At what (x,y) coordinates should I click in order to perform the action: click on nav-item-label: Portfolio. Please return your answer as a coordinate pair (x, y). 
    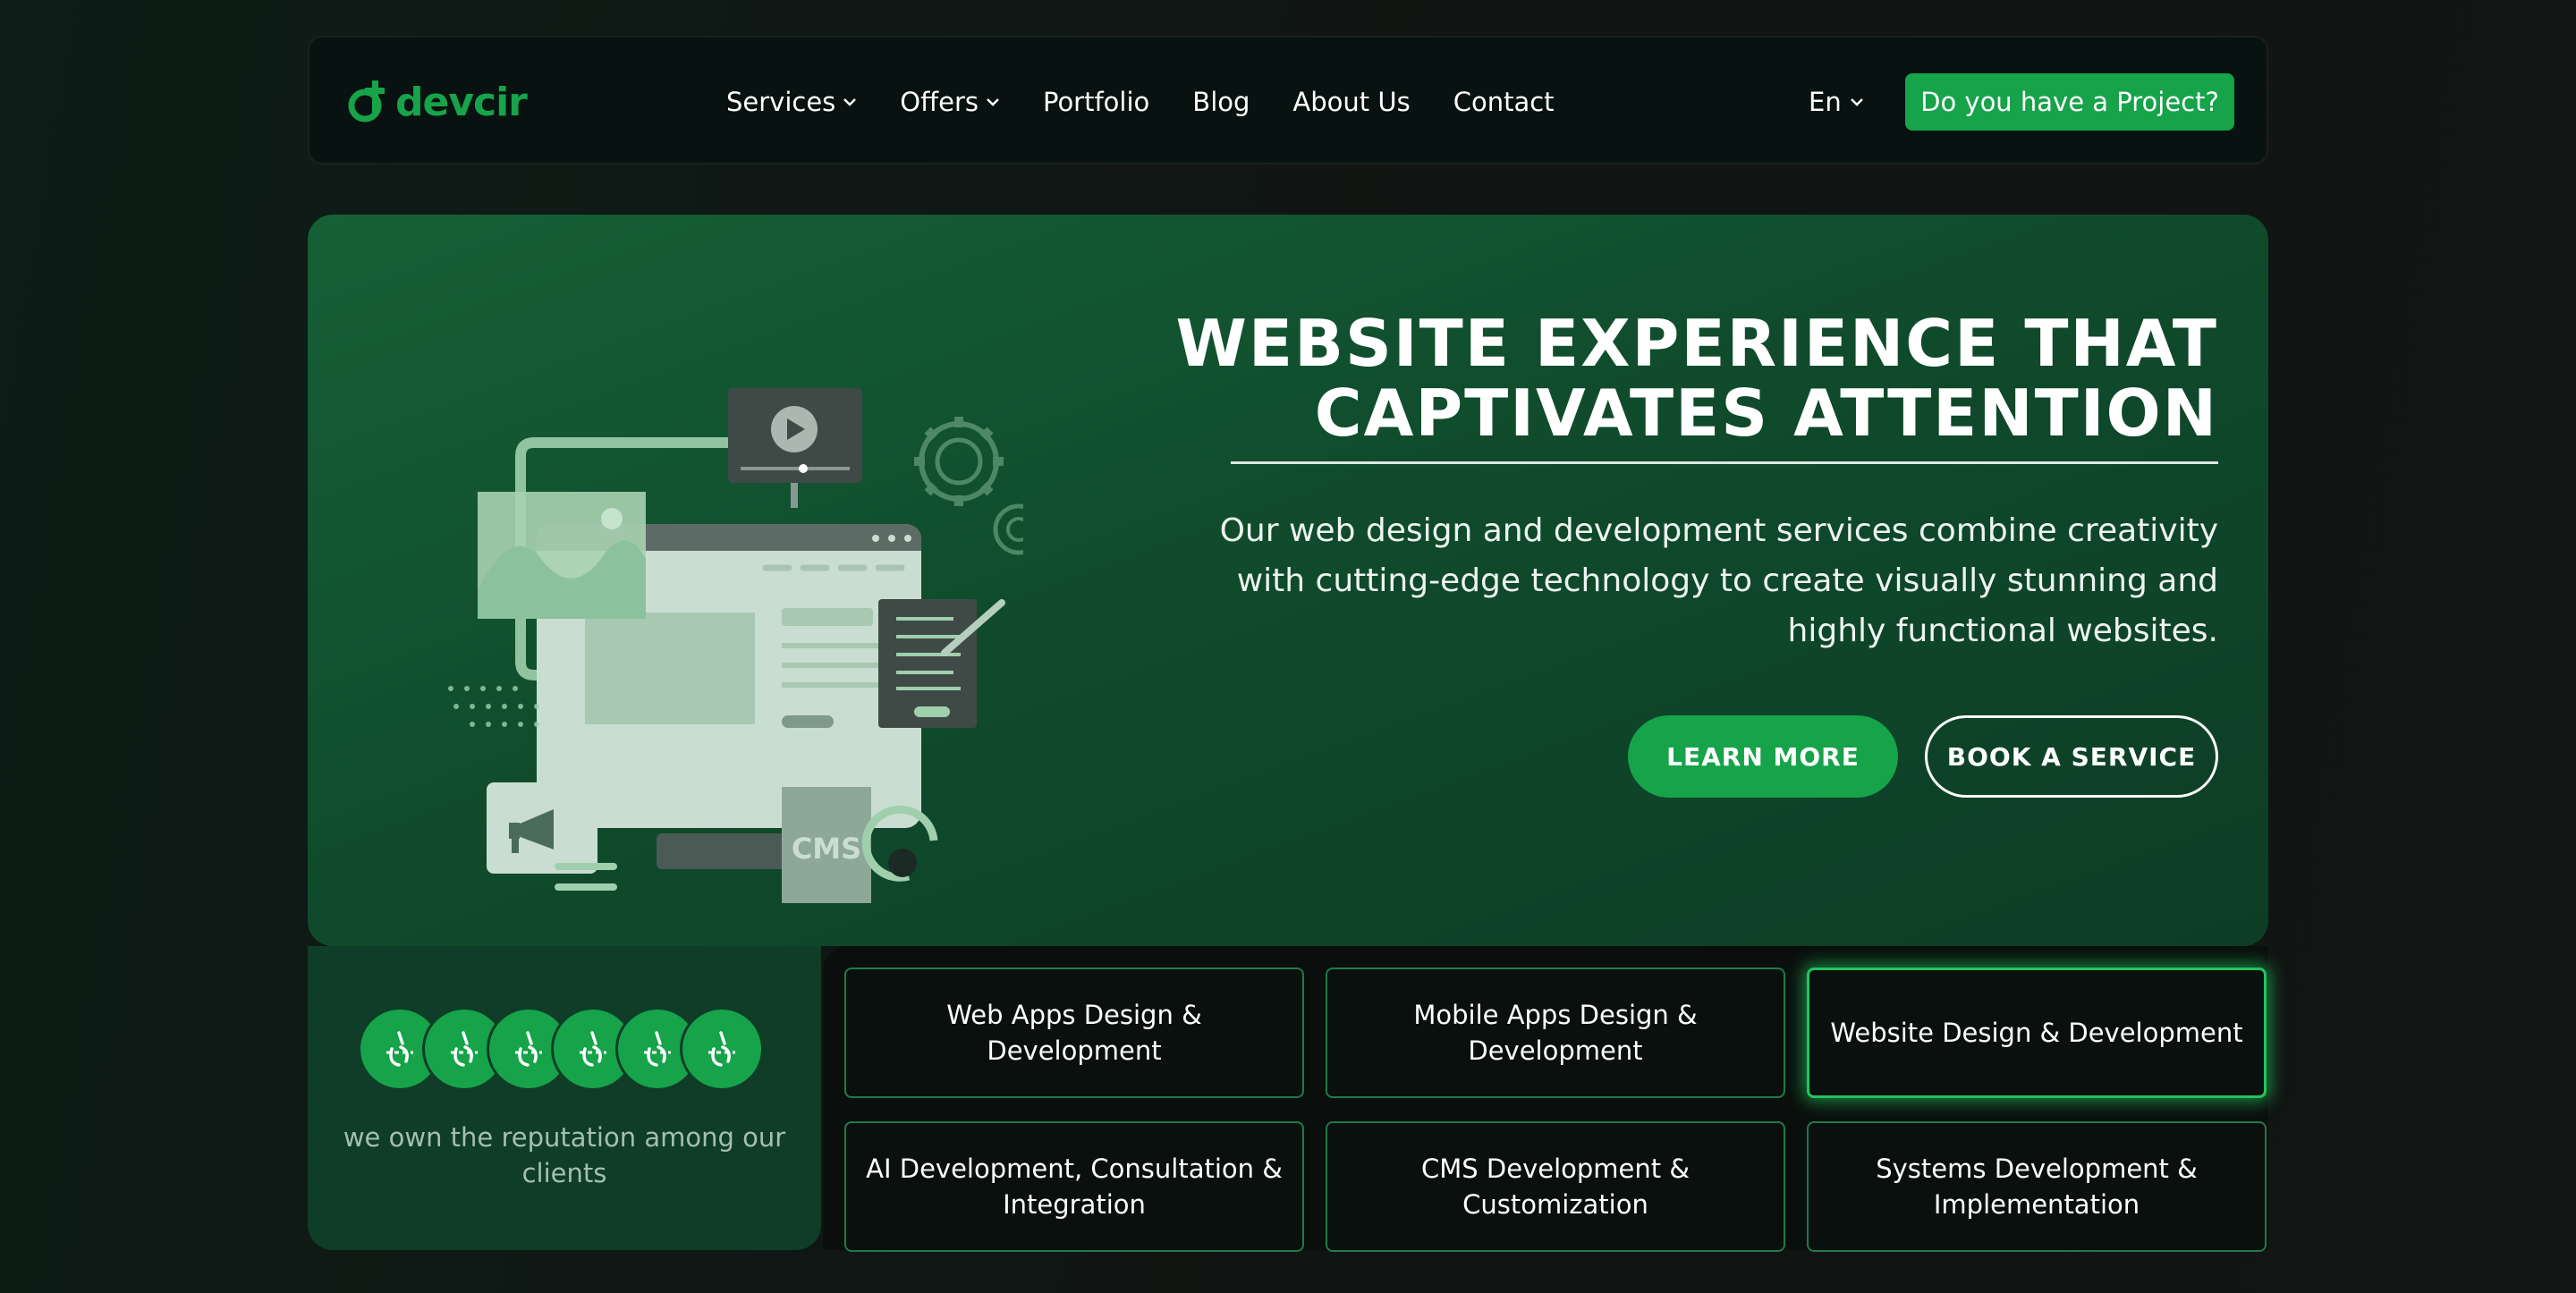
    Looking at the image, I should click on (1096, 102).